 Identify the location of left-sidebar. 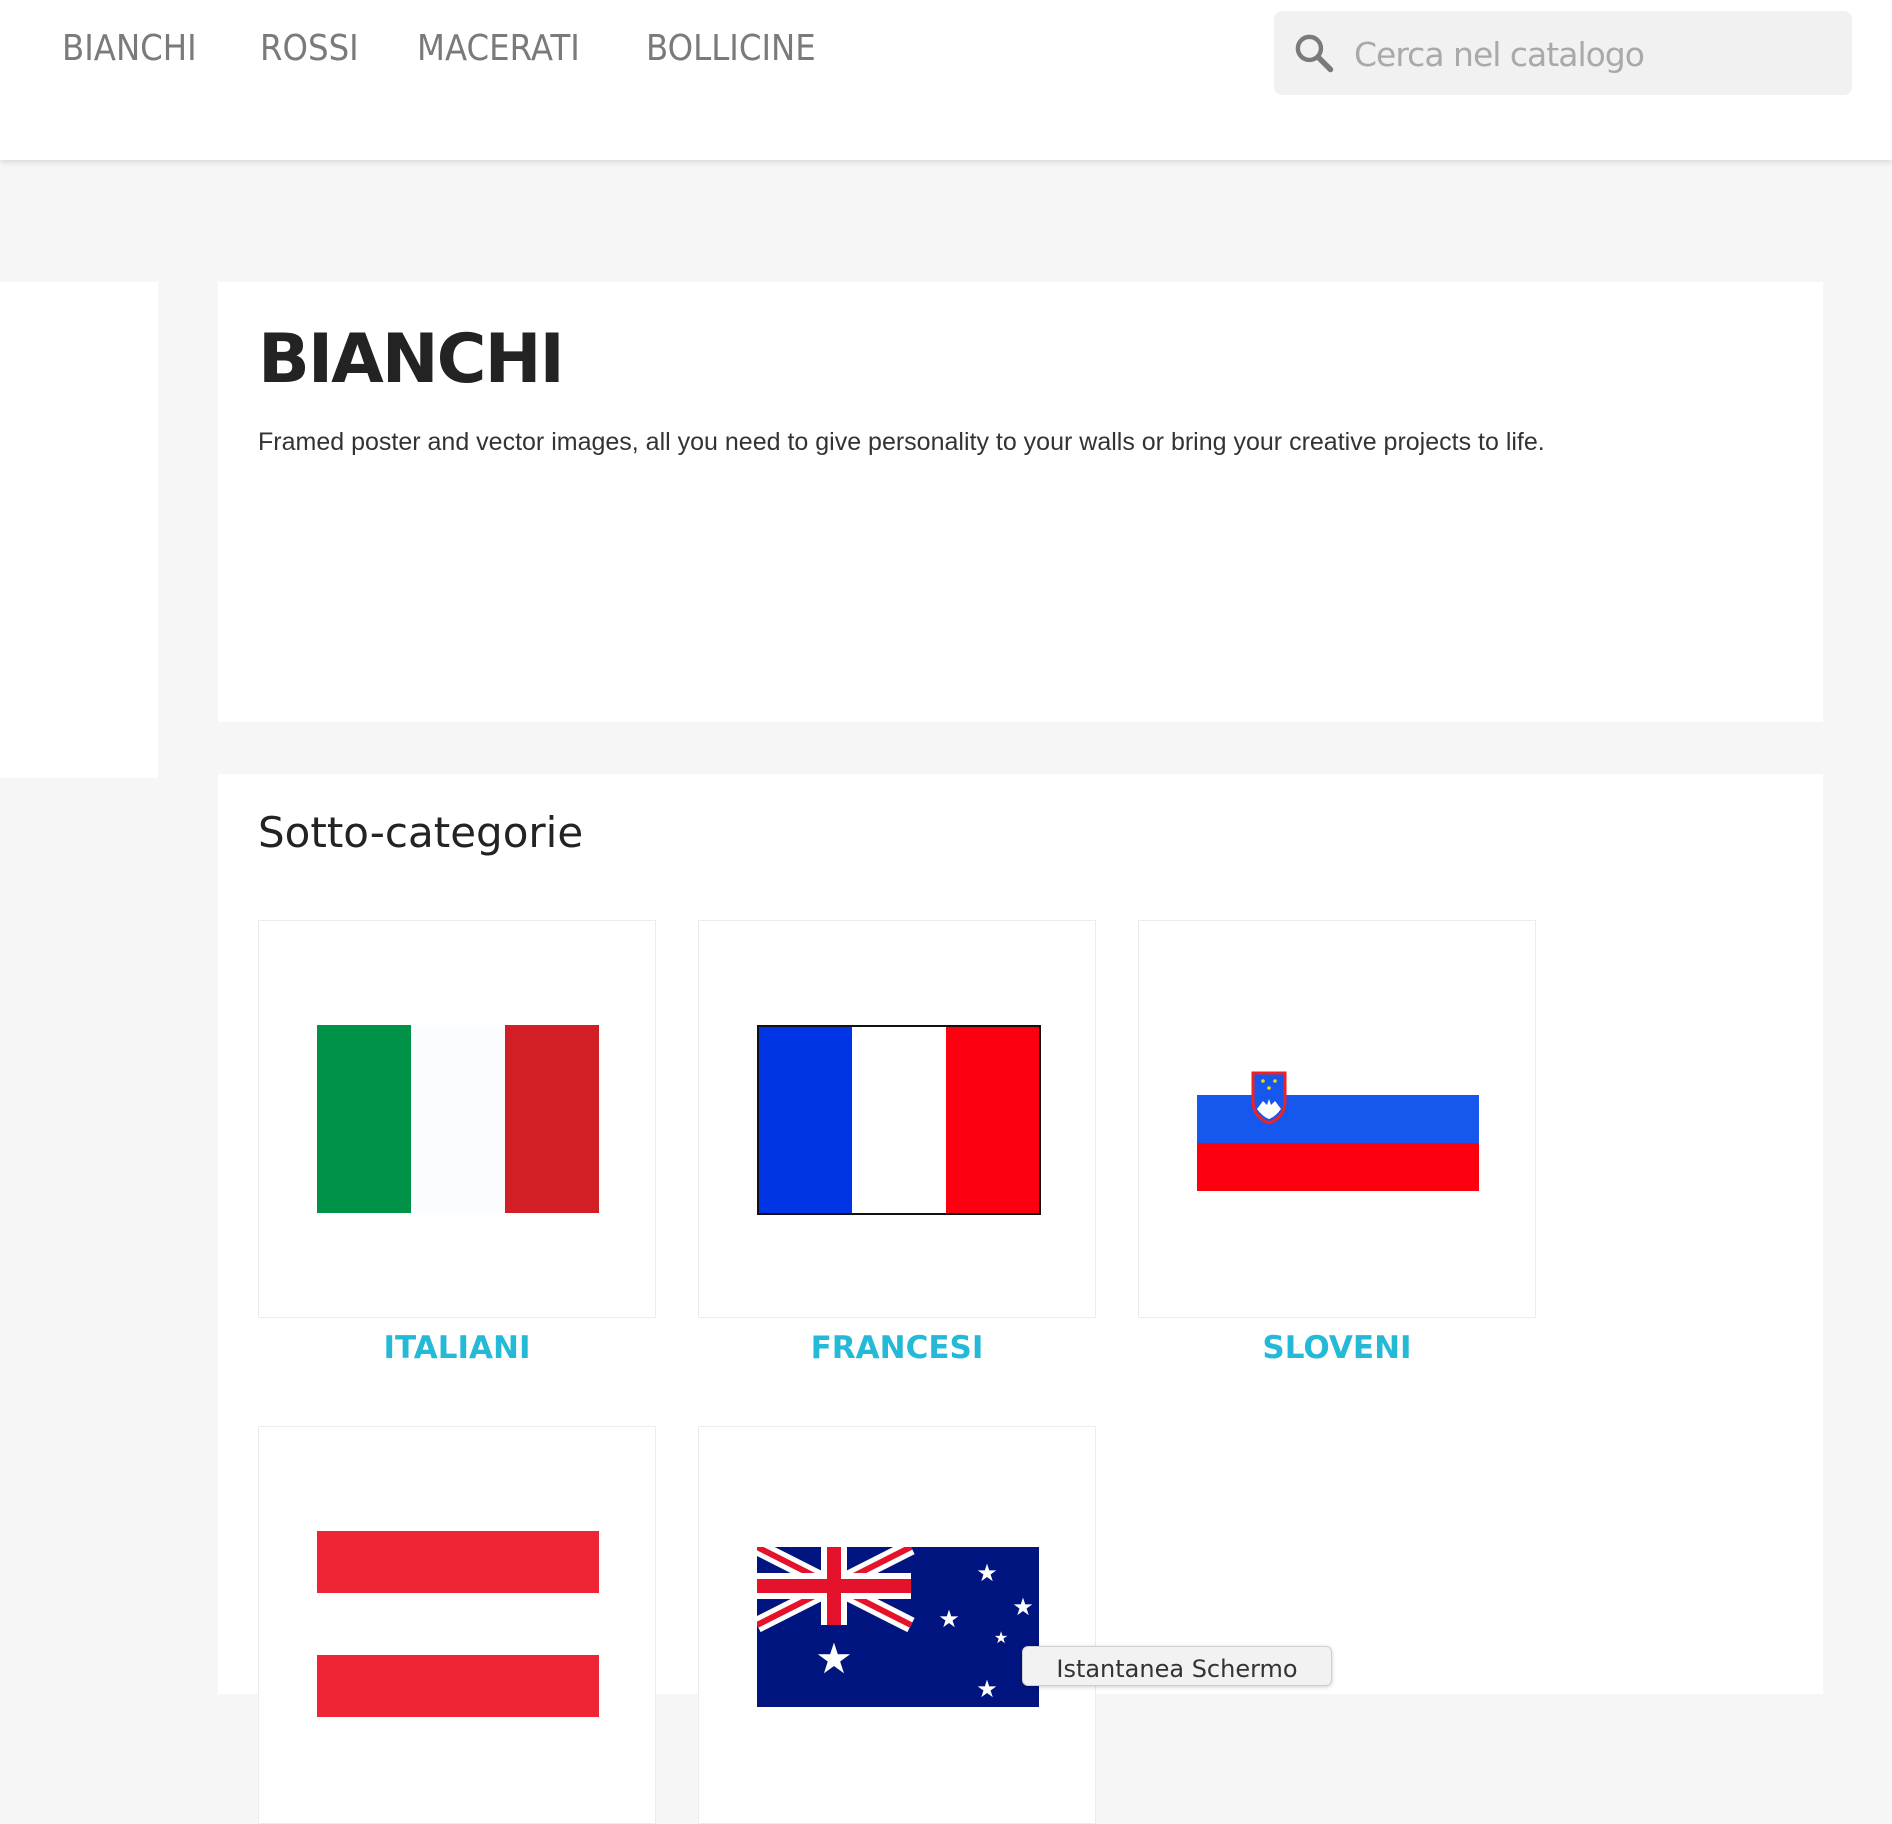
(79, 530).